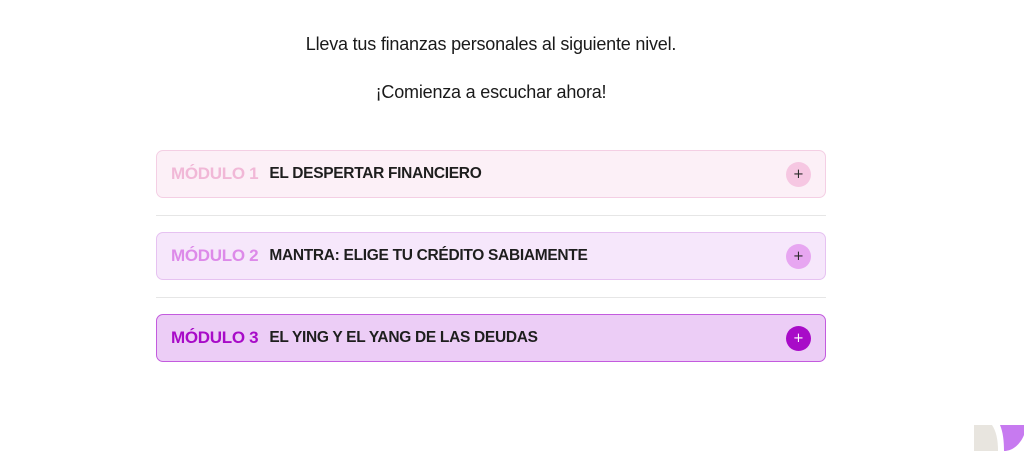 This screenshot has width=1024, height=451. Describe the element at coordinates (491, 174) in the screenshot. I see `module-1-header: MÓDULO 1 EL DESPERTAR FINANCIERO +` at that location.